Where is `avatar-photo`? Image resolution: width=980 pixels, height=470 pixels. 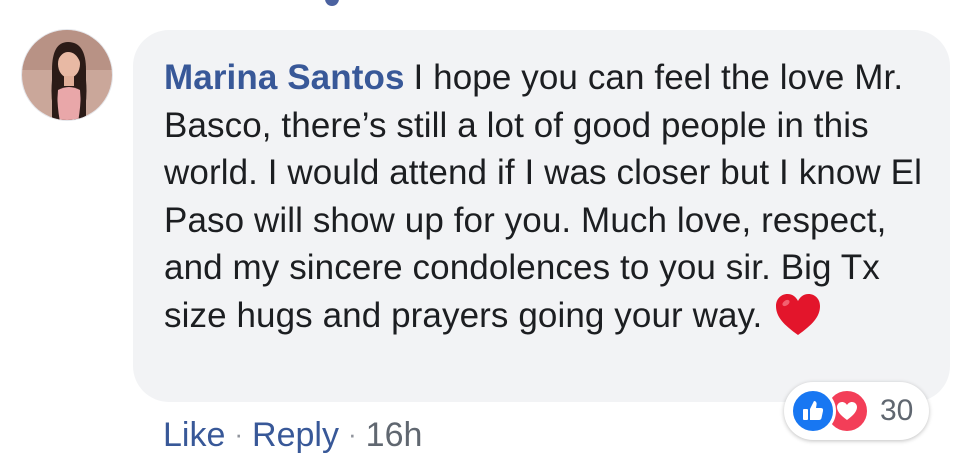
avatar-photo is located at coordinates (67, 75).